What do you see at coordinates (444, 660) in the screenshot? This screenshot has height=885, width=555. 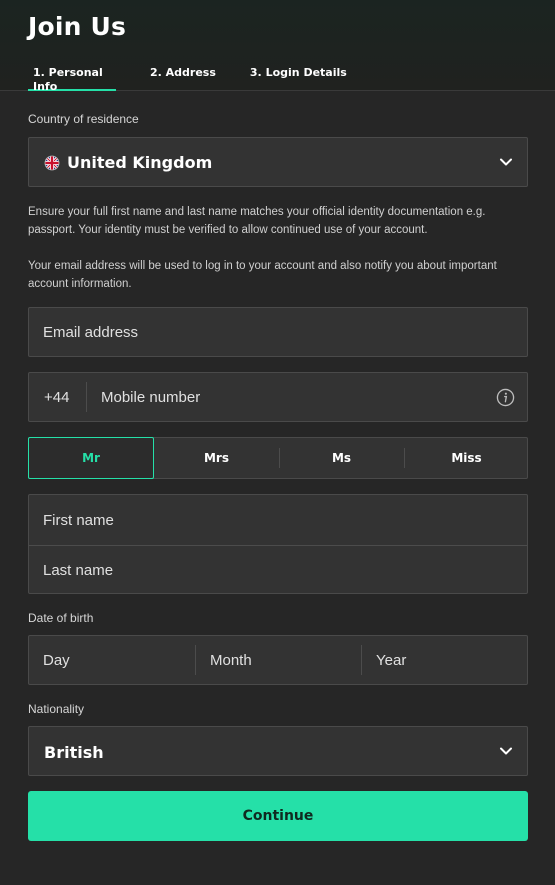 I see `dob-year-field: Year` at bounding box center [444, 660].